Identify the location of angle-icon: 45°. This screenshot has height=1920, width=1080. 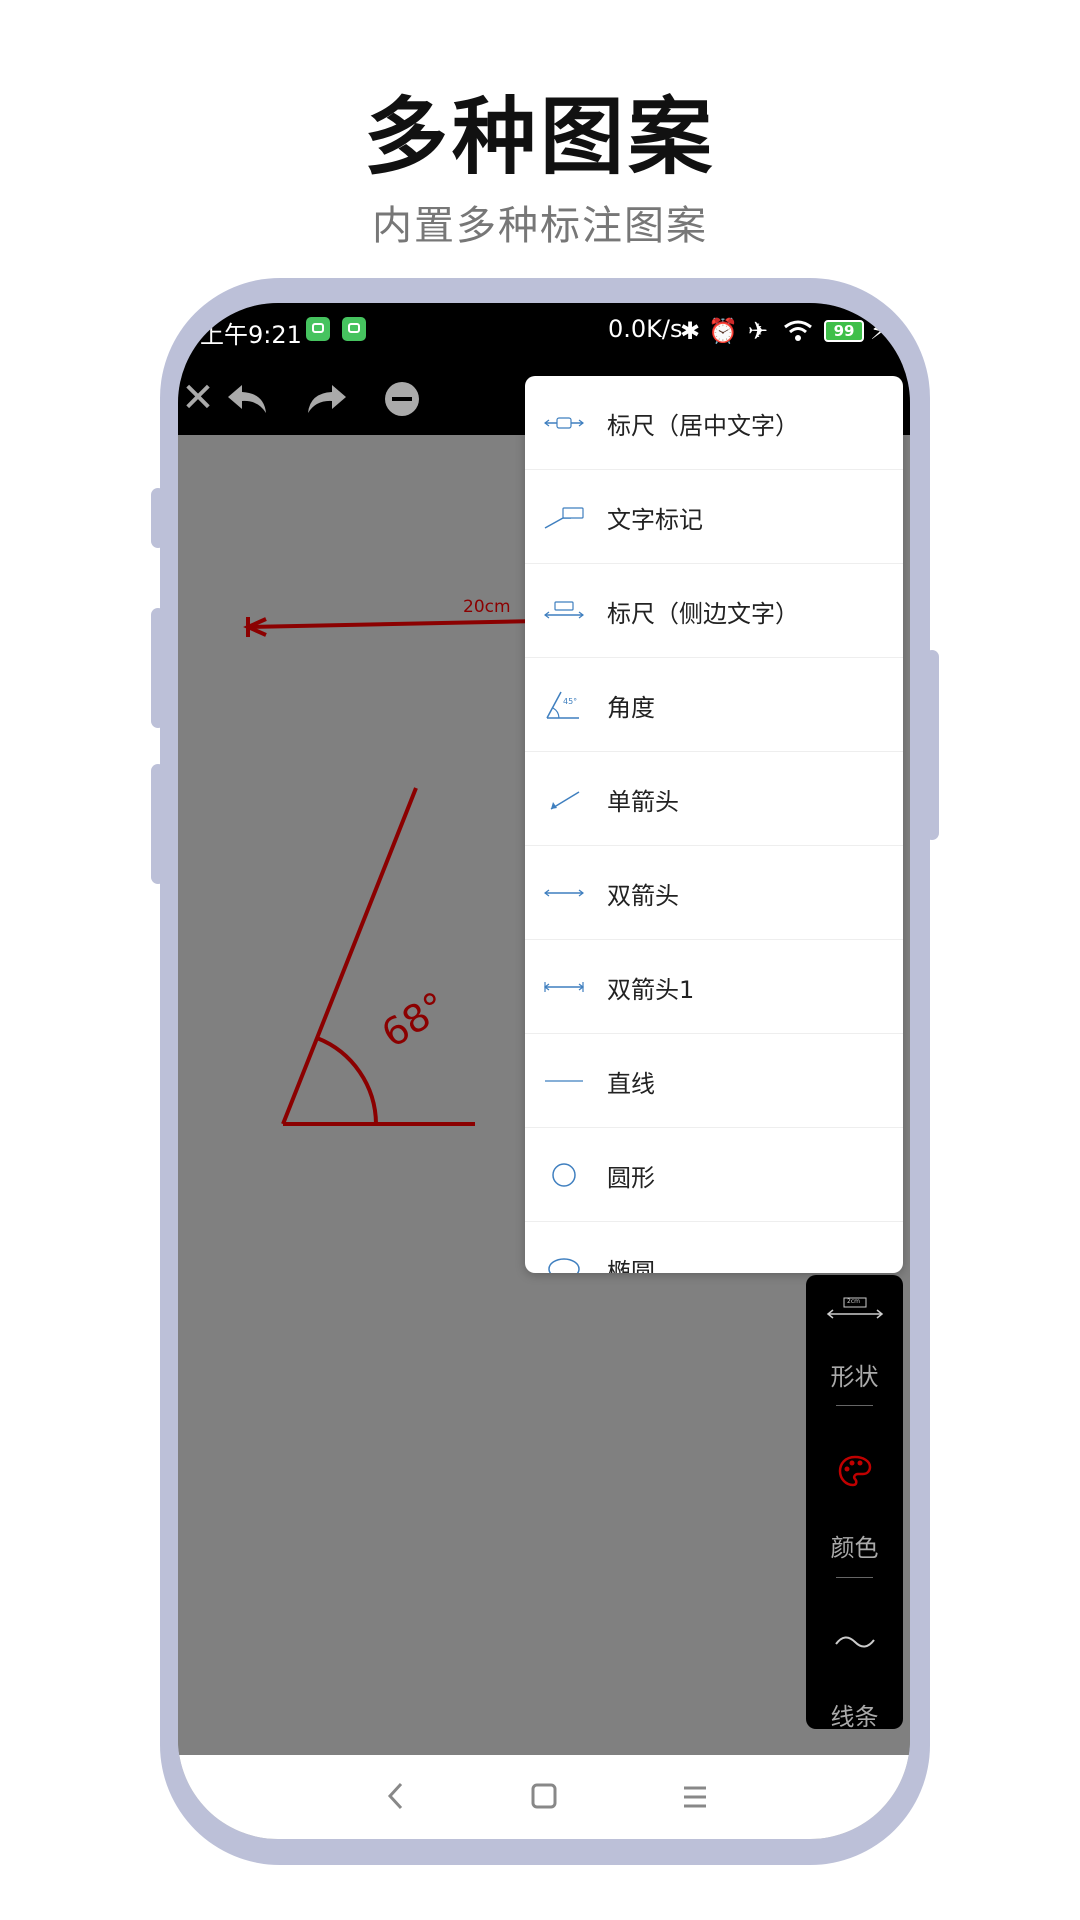
(562, 705).